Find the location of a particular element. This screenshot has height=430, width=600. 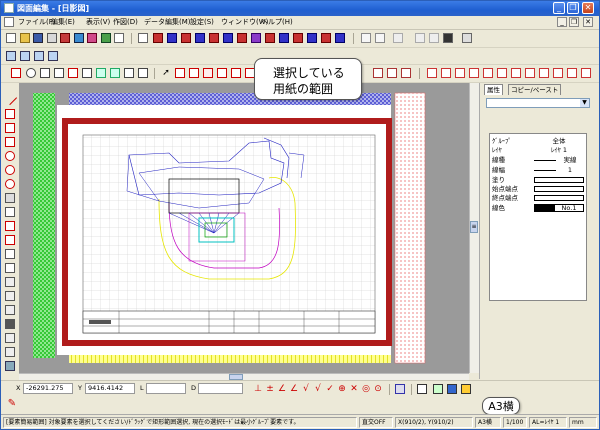

property-row-start-endpoint: 始点端点 is located at coordinates (538, 189).